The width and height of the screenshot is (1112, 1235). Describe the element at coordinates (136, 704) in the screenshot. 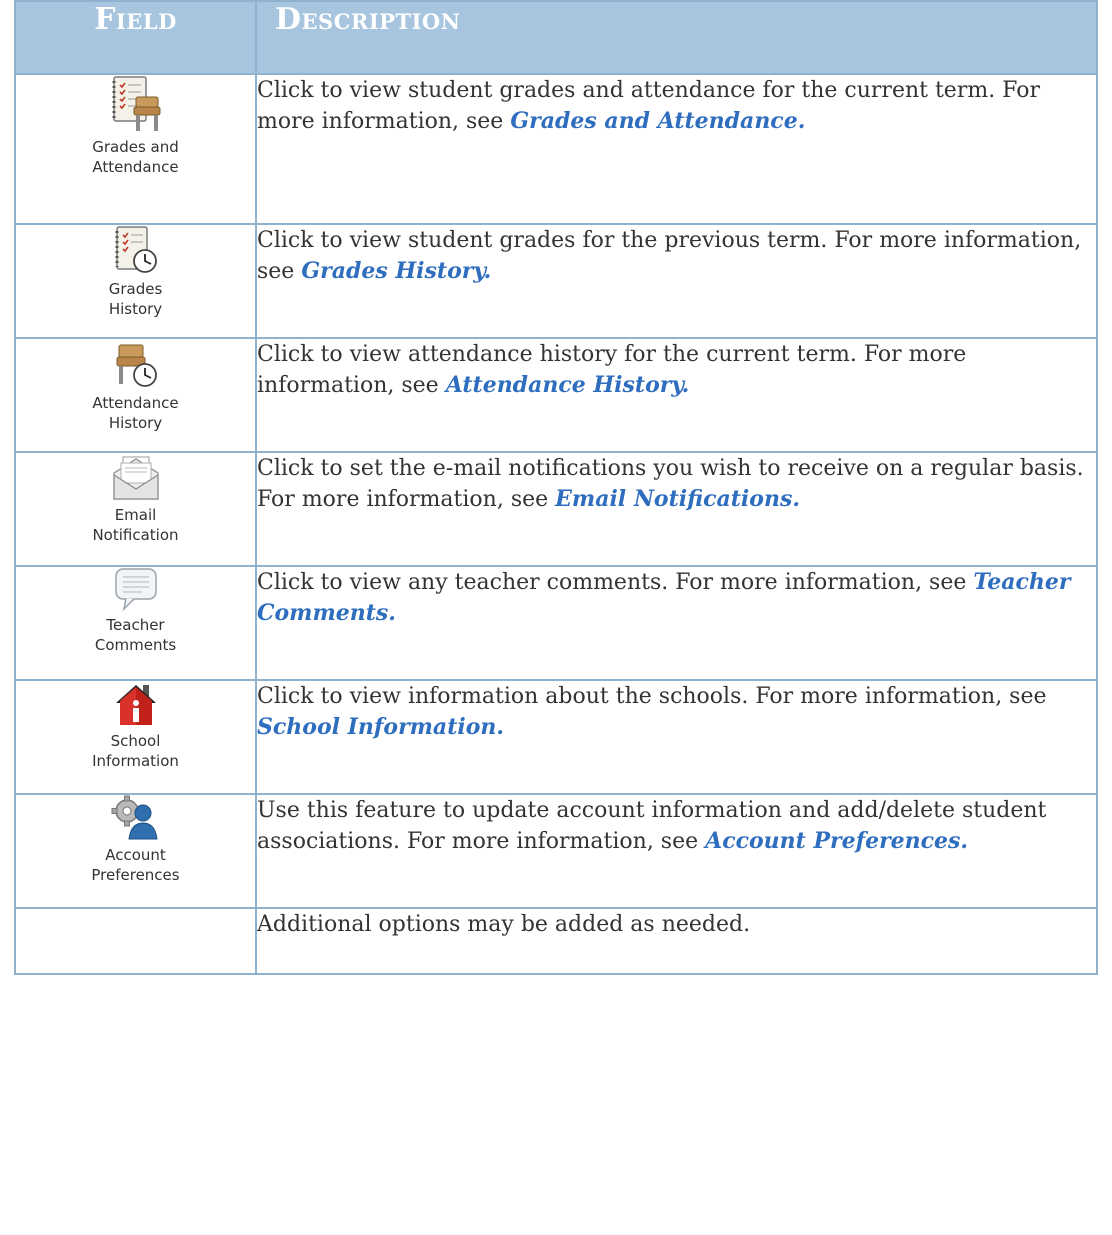

I see `school-house-icon` at that location.